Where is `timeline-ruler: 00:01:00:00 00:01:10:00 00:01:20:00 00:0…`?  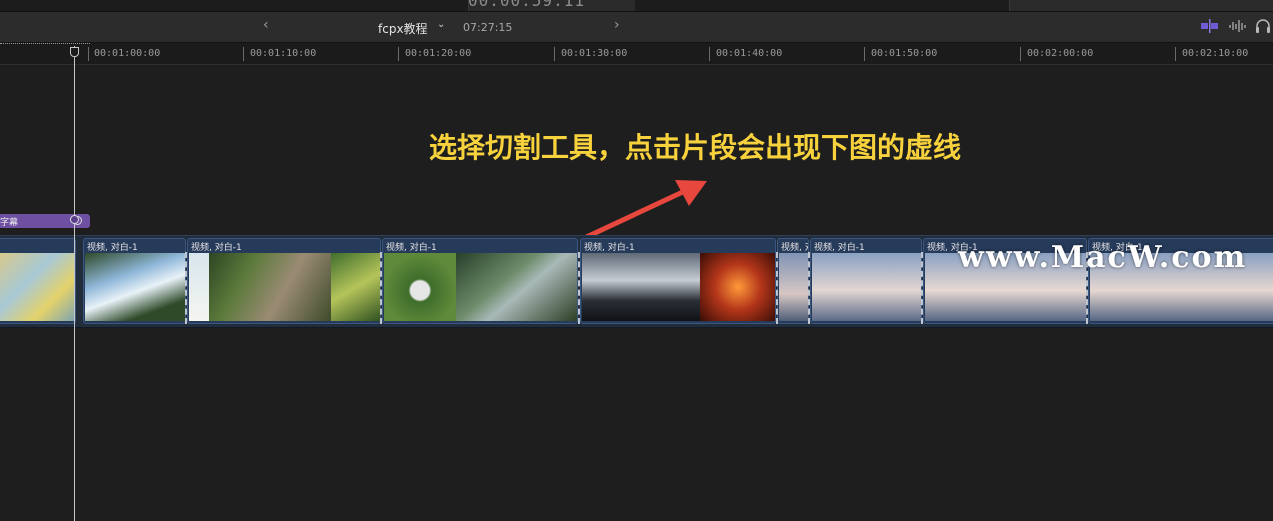 timeline-ruler: 00:01:00:00 00:01:10:00 00:01:20:00 00:0… is located at coordinates (636, 54).